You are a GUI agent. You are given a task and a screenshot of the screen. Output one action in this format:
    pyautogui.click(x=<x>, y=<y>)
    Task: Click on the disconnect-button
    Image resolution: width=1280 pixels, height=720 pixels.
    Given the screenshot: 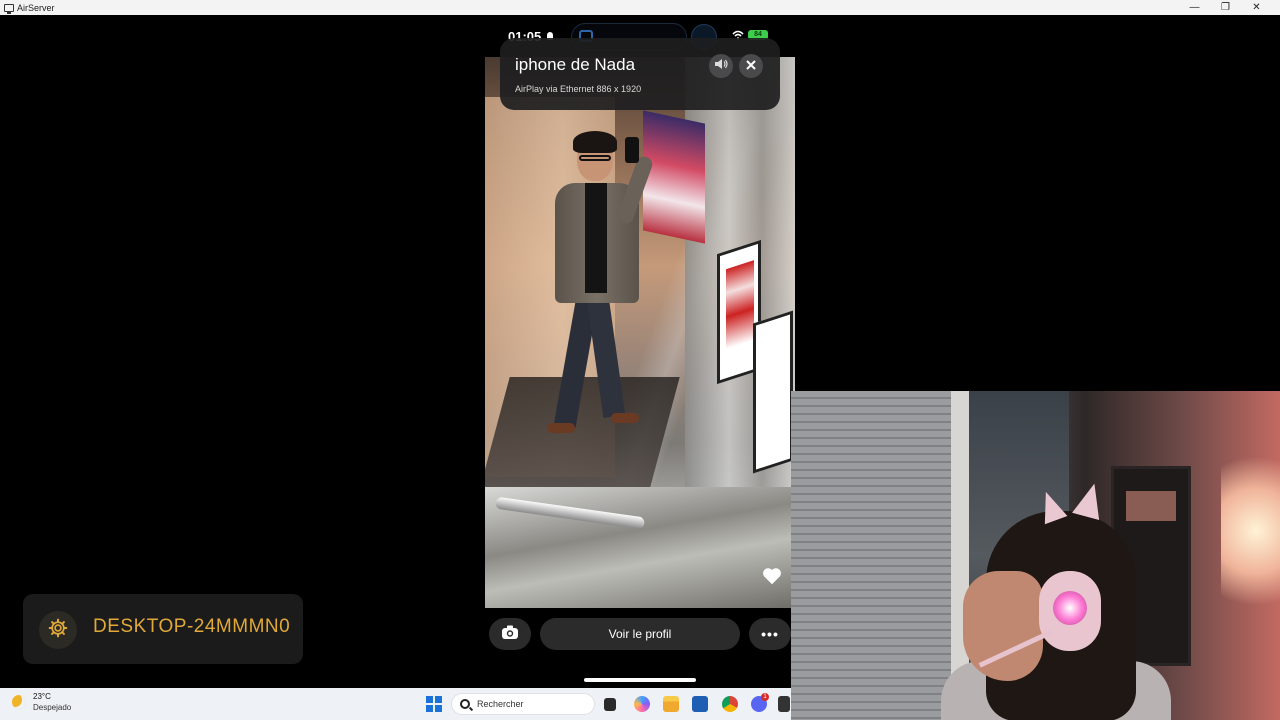 What is the action you would take?
    pyautogui.click(x=751, y=66)
    